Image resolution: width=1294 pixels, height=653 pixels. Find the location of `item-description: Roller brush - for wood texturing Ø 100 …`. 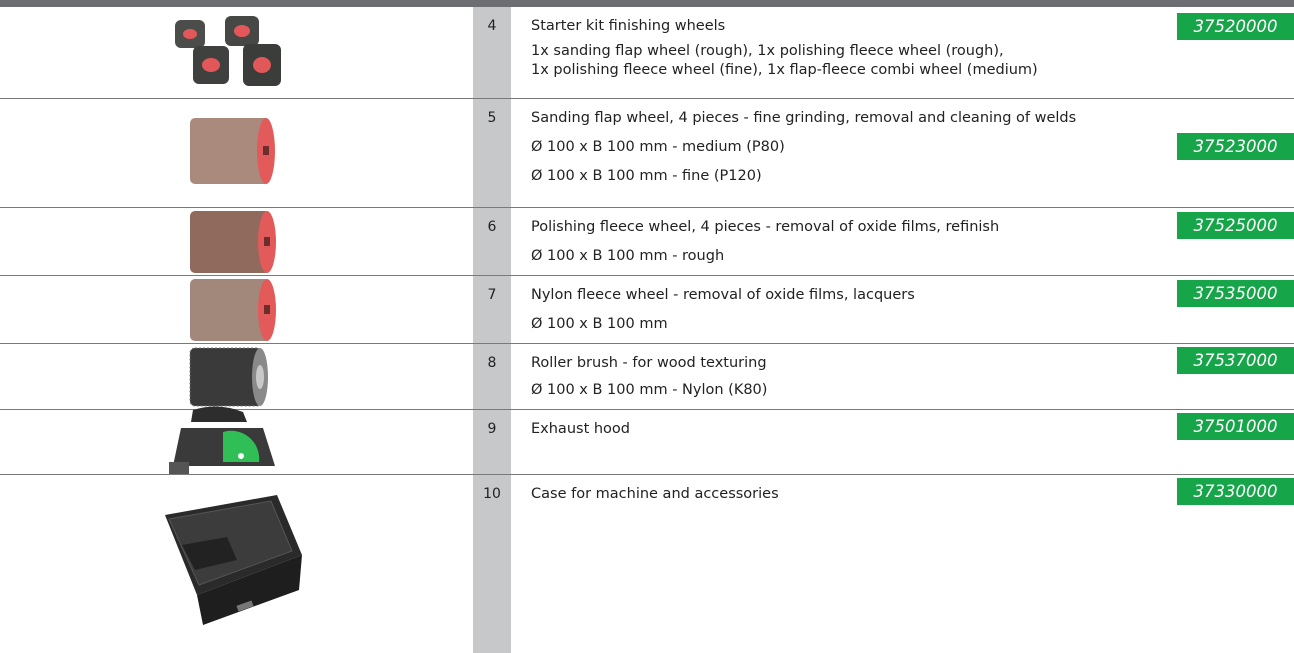

item-description: Roller brush - for wood texturing Ø 100 … is located at coordinates (902, 376).